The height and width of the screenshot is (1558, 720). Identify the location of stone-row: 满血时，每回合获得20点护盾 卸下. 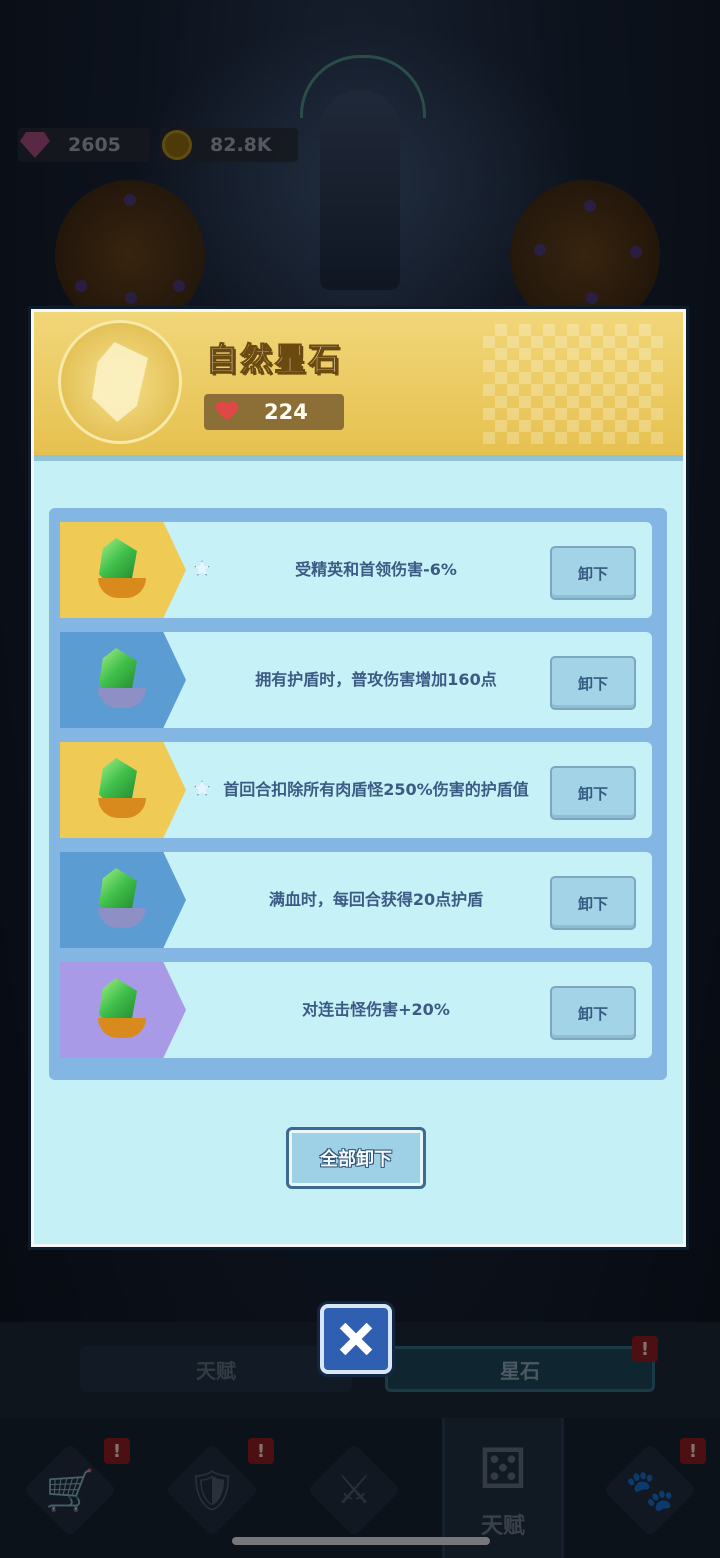
(356, 900).